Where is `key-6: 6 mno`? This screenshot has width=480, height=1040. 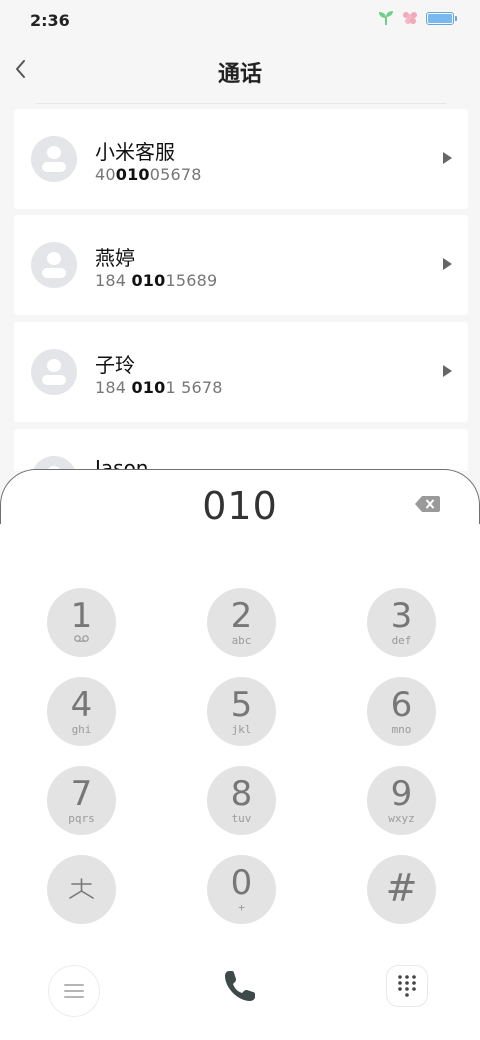
key-6: 6 mno is located at coordinates (401, 711).